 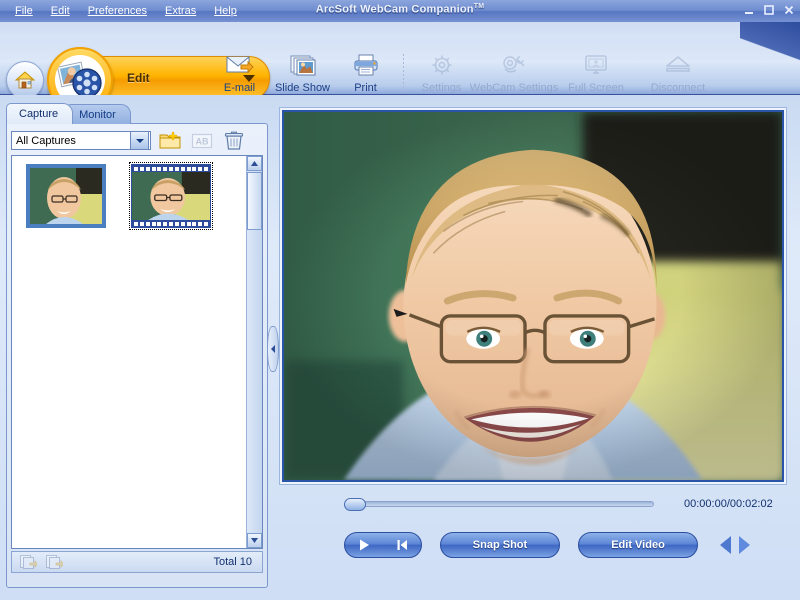 I want to click on previous-button, so click(x=403, y=545).